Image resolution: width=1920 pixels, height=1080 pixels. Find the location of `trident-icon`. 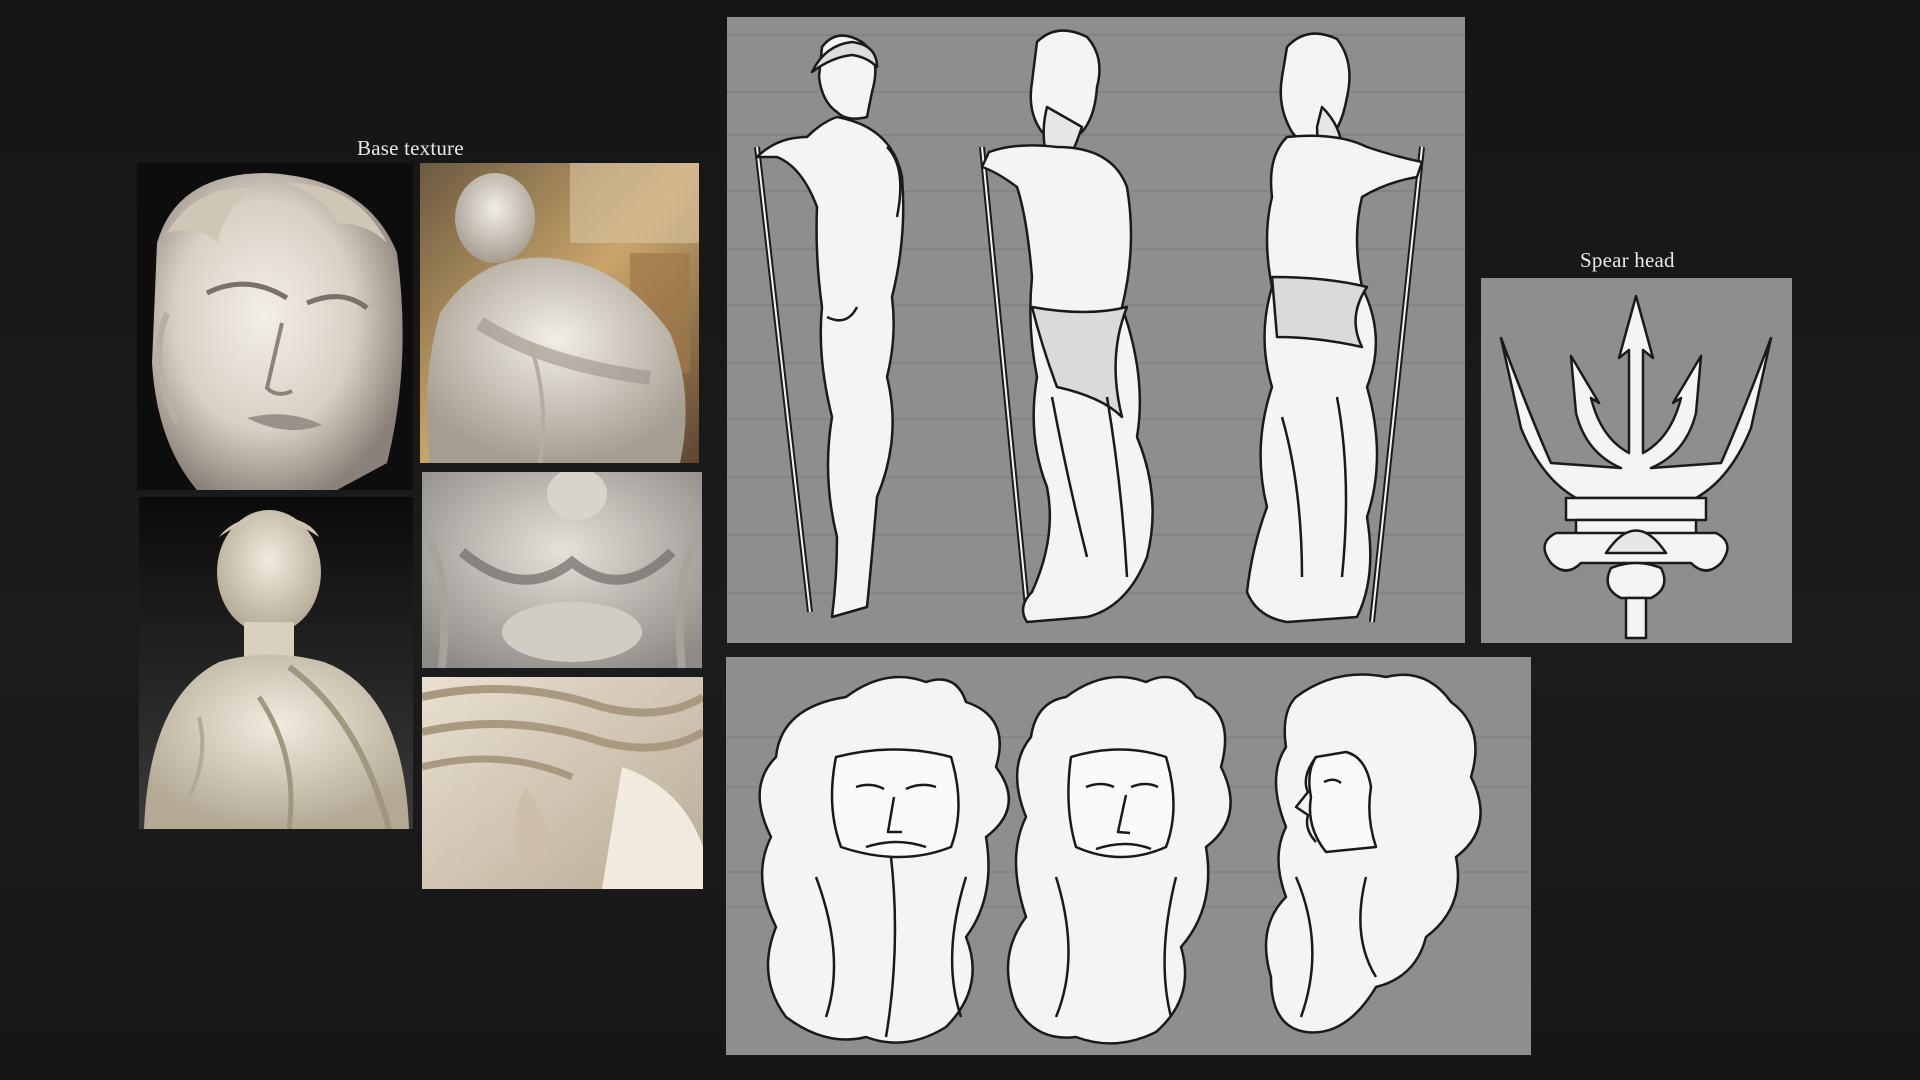

trident-icon is located at coordinates (1636, 467).